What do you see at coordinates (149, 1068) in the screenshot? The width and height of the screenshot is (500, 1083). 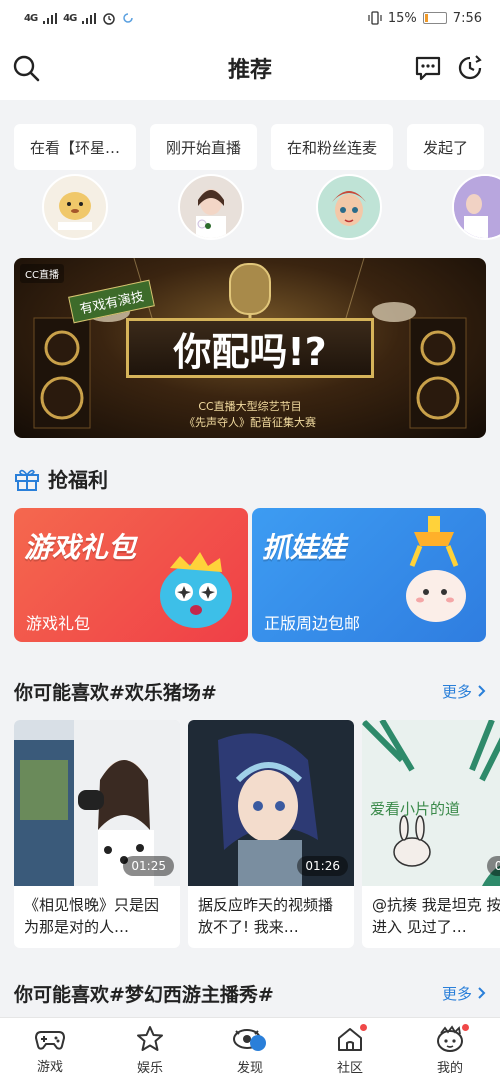 I see `tab-entertainment-label: 娱乐` at bounding box center [149, 1068].